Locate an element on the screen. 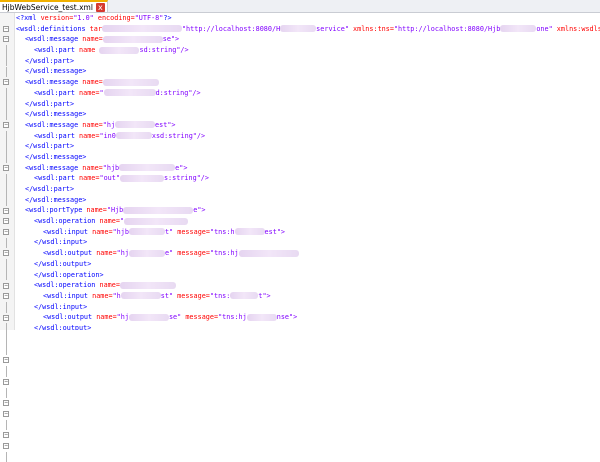 The width and height of the screenshot is (600, 462). xml-attribute: message= is located at coordinates (199, 317).